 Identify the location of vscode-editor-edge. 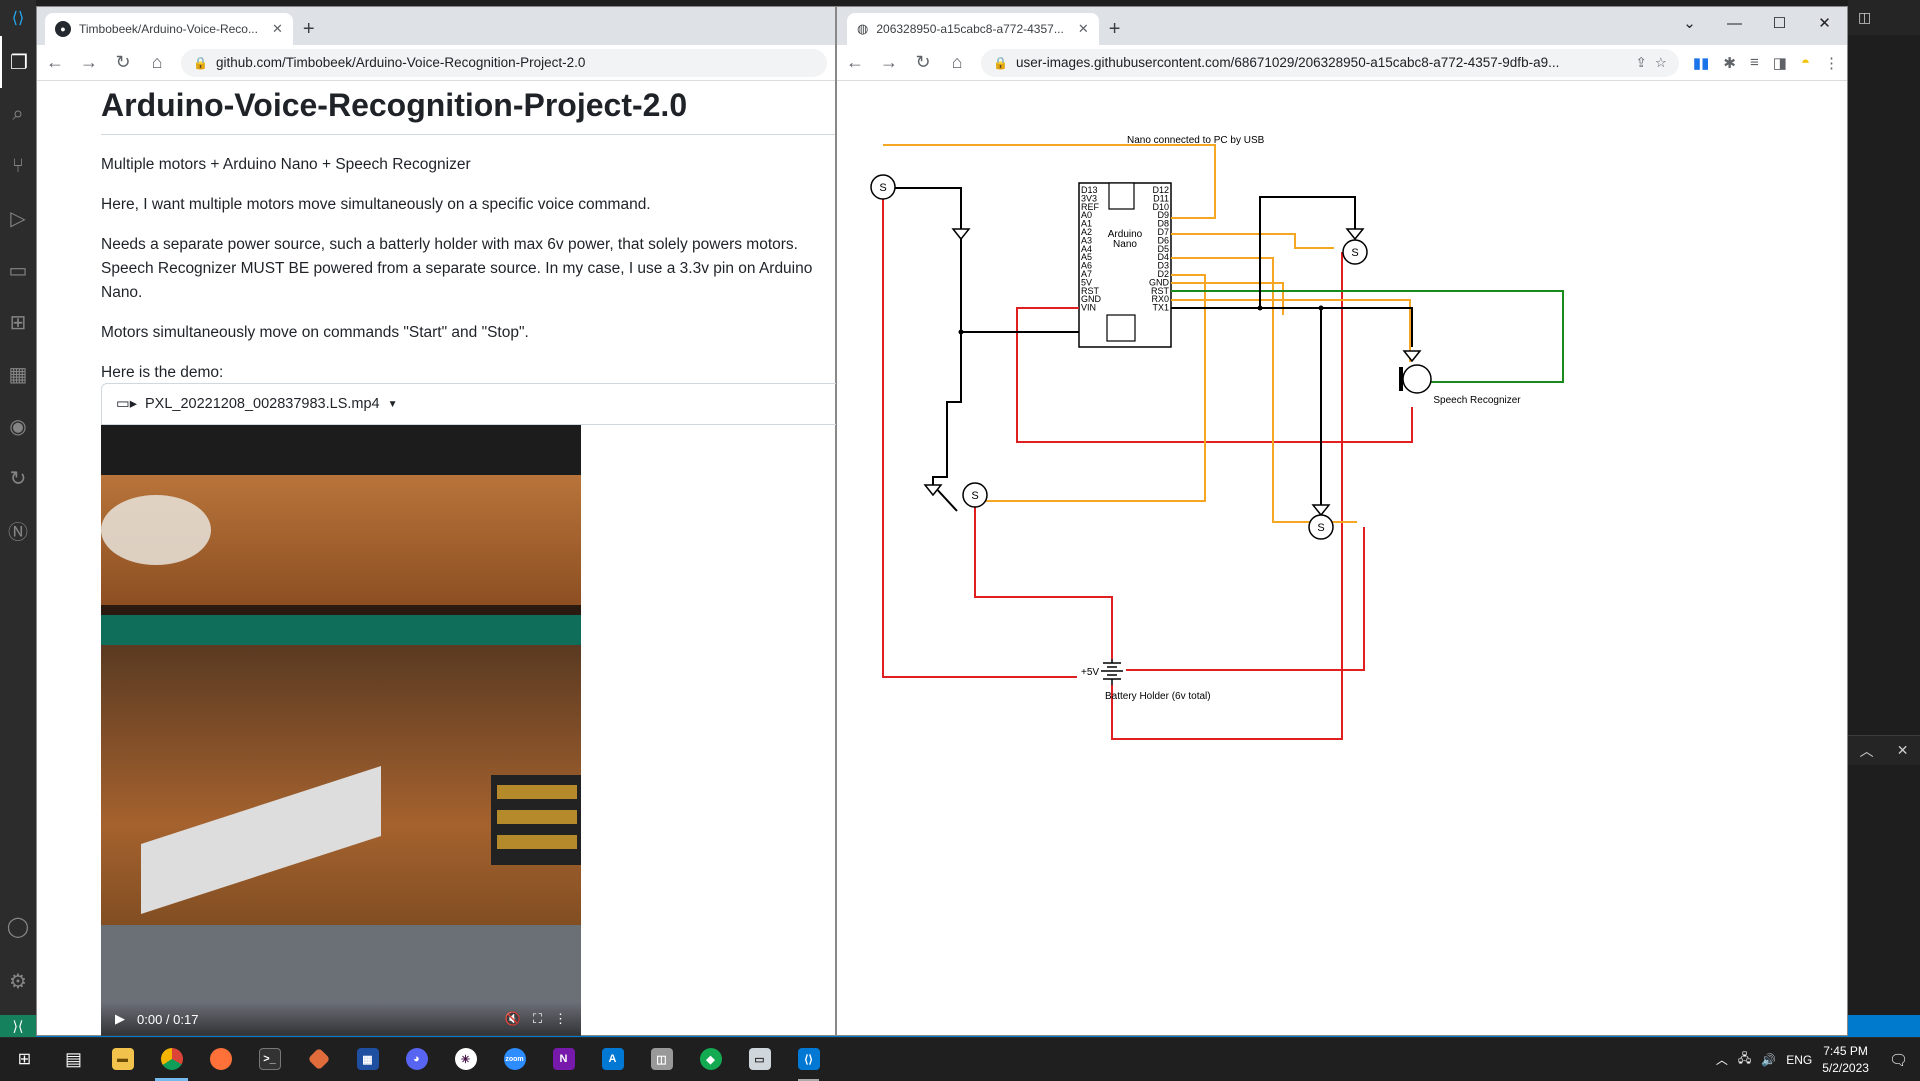
(1884, 507).